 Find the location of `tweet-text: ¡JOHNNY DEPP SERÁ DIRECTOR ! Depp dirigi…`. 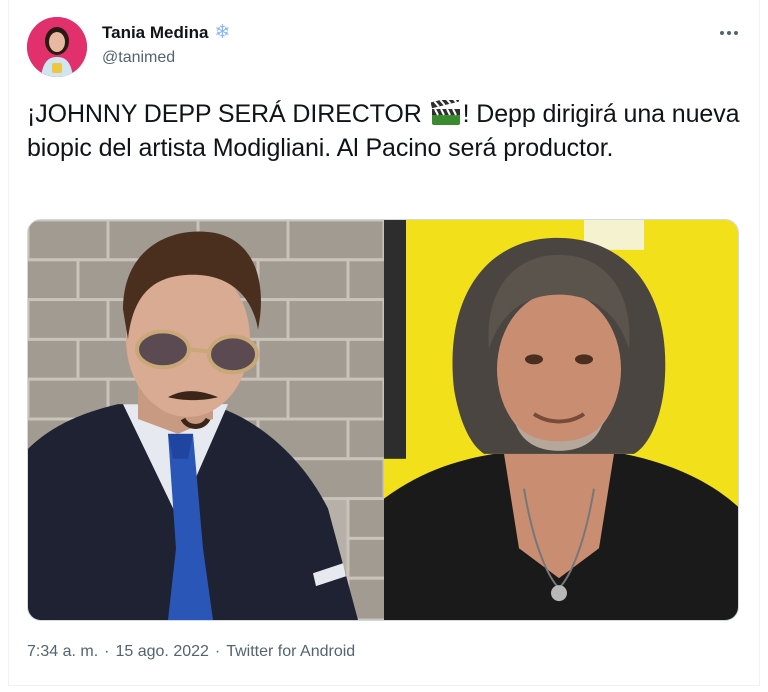

tweet-text: ¡JOHNNY DEPP SERÁ DIRECTOR ! Depp dirigi… is located at coordinates (387, 131).